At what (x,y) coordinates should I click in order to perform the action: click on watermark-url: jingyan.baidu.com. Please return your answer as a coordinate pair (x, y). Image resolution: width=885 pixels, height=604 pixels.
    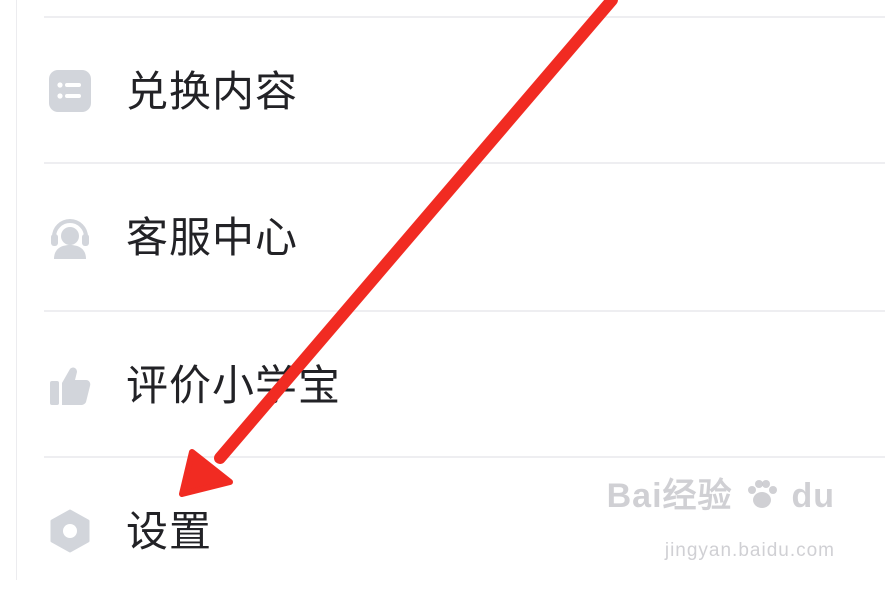
    Looking at the image, I should click on (749, 550).